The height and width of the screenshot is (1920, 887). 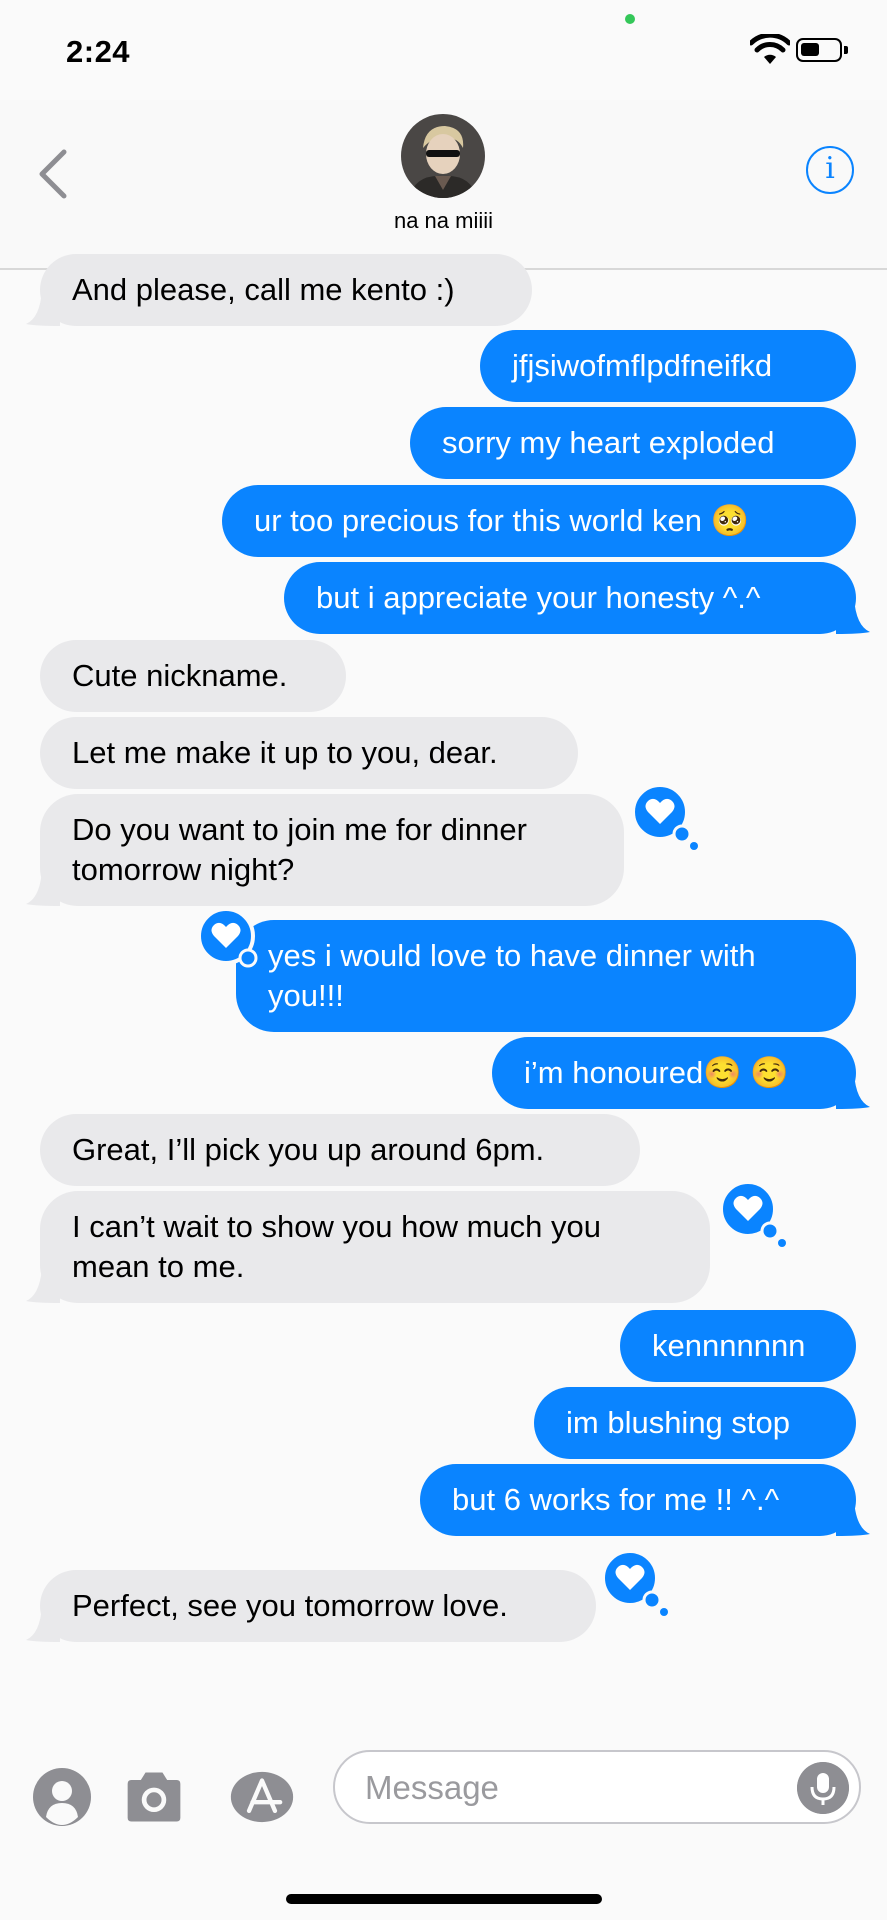 What do you see at coordinates (608, 442) in the screenshot?
I see `message-text: sorry my heart exploded` at bounding box center [608, 442].